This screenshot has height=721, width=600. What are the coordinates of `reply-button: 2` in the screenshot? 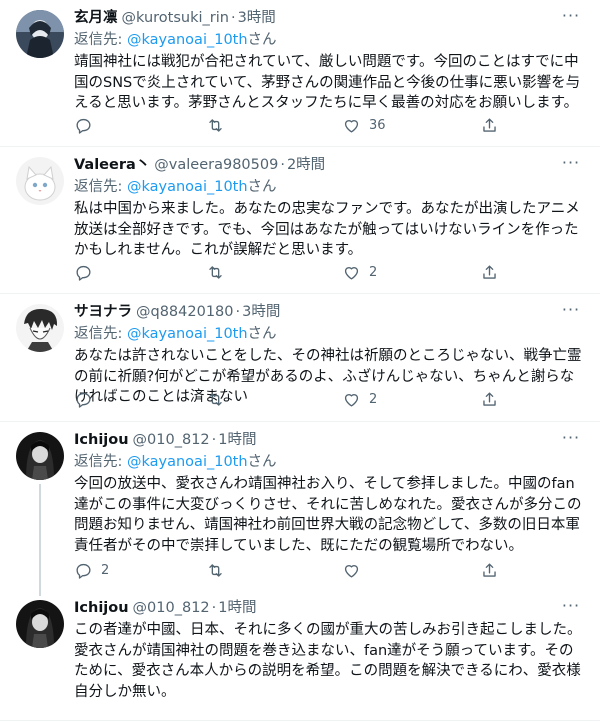 It's located at (94, 570).